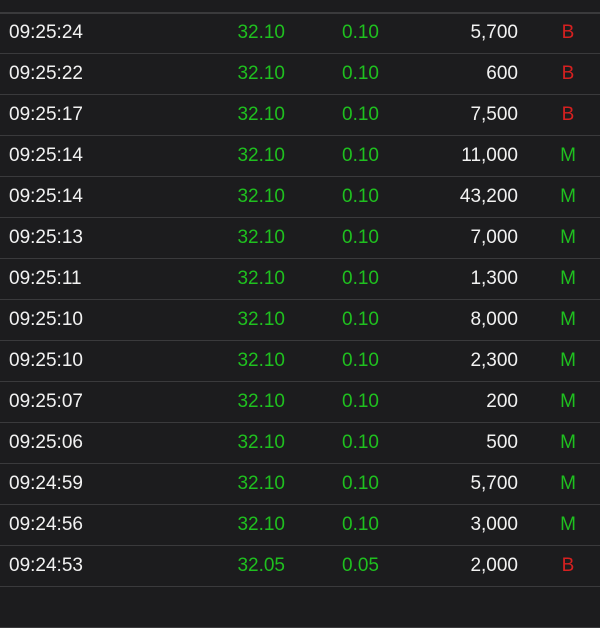 The height and width of the screenshot is (628, 600). Describe the element at coordinates (300, 197) in the screenshot. I see `trade-row: 09:25:14 32.10 0.10 43,200 M` at that location.